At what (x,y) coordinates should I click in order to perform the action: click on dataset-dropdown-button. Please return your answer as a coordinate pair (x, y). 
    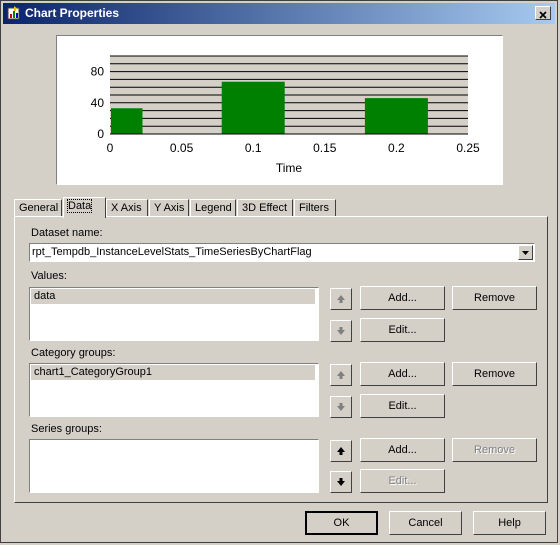
    Looking at the image, I should click on (525, 252).